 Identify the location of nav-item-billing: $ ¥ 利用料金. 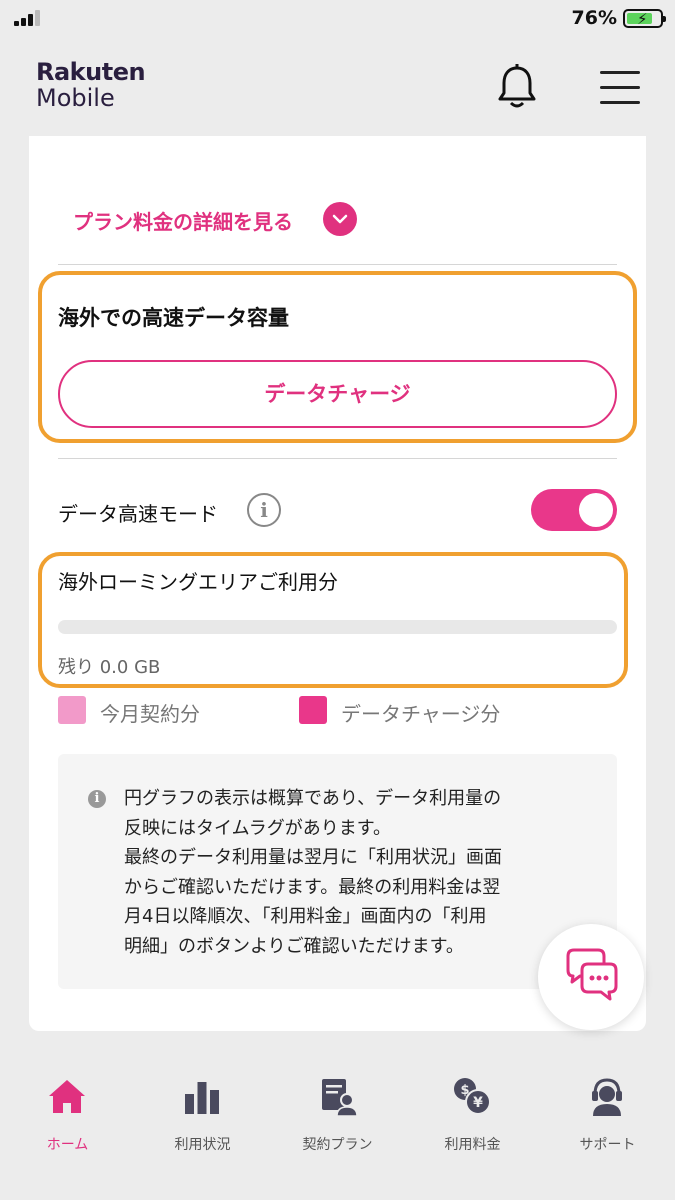
(472, 1114).